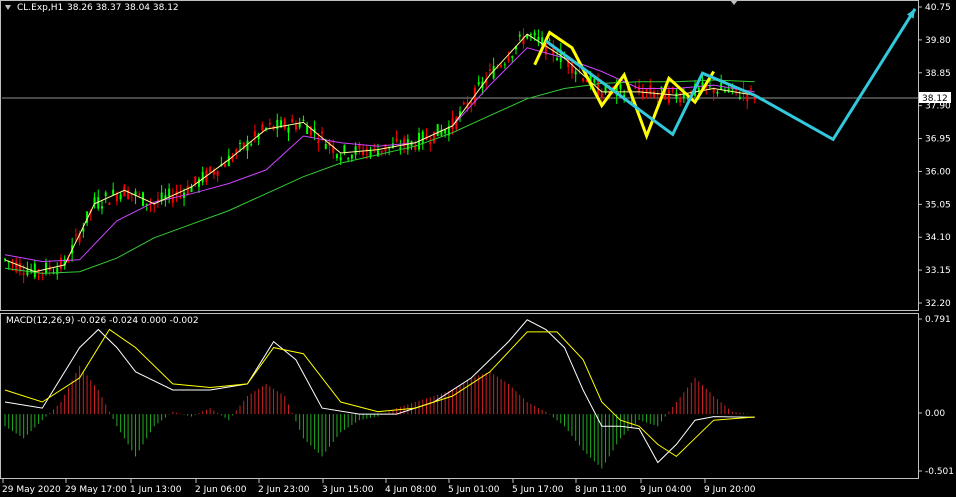  What do you see at coordinates (938, 8) in the screenshot?
I see `price-tick-label: 40.75` at bounding box center [938, 8].